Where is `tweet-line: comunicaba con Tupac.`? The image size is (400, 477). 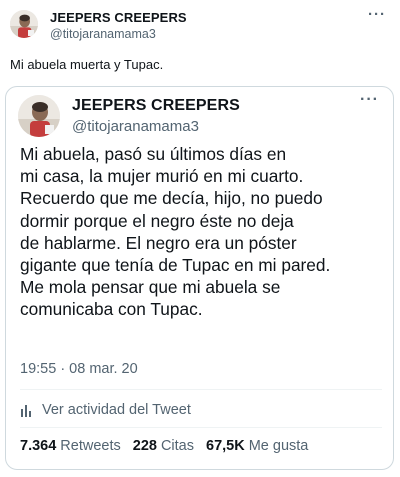 tweet-line: comunicaba con Tupac. is located at coordinates (111, 309).